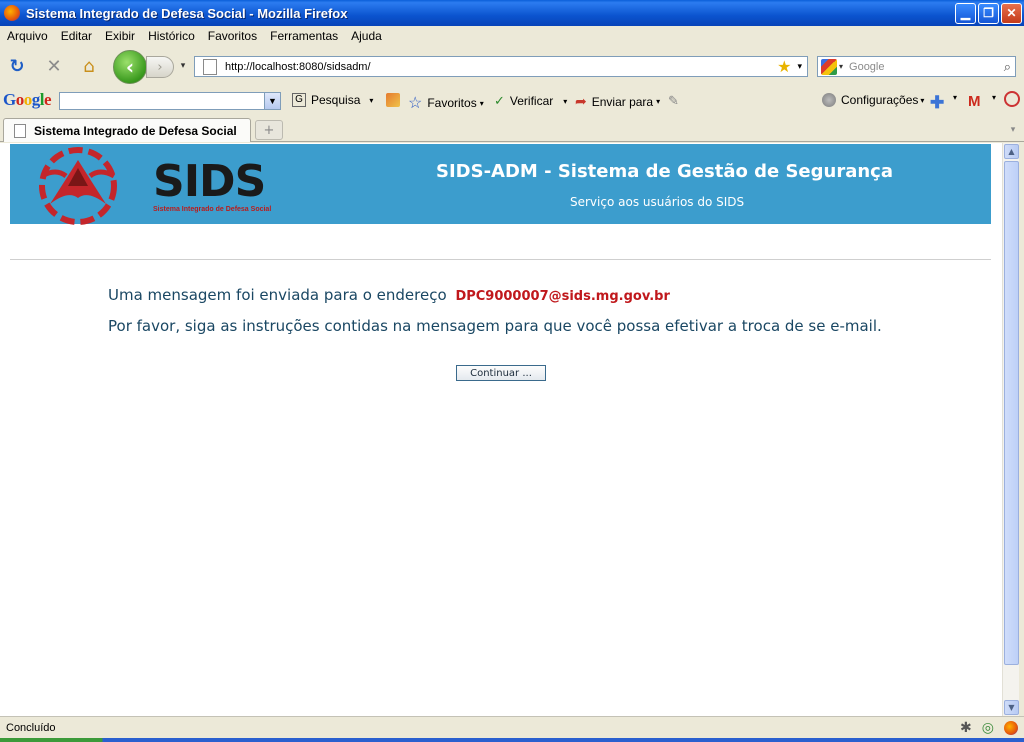  I want to click on menu-editar: Editar, so click(76, 36).